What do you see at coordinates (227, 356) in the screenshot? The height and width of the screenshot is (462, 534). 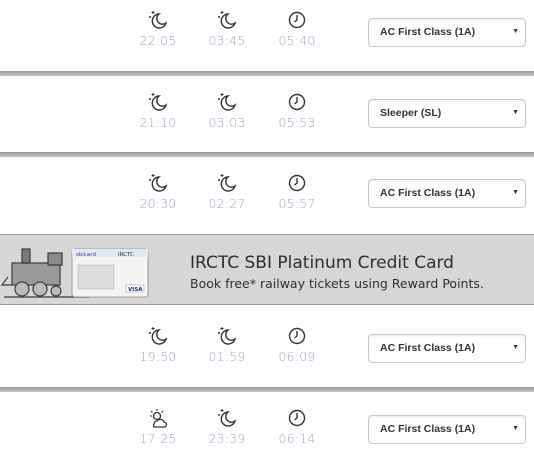 I see `arrival-time: 01:59` at bounding box center [227, 356].